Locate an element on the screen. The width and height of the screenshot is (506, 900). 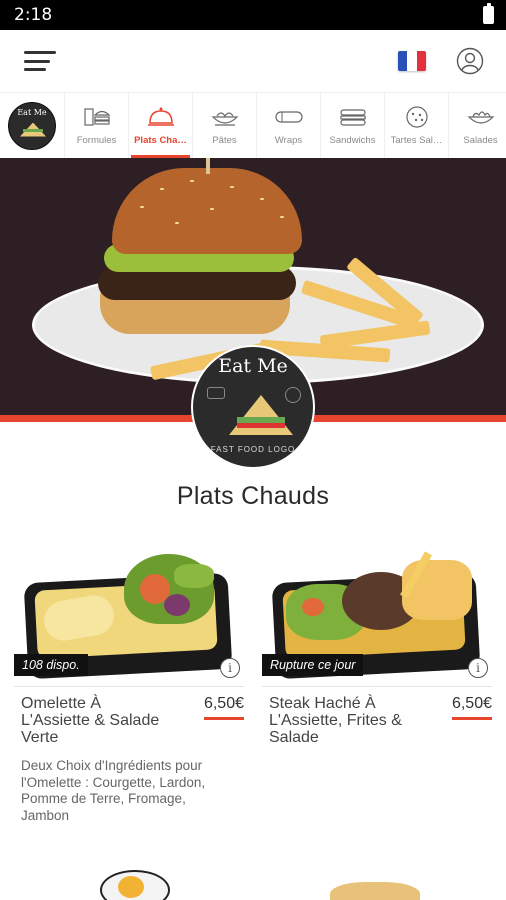
logo-subtitle: FAST FOOD LOGO is located at coordinates (253, 449).